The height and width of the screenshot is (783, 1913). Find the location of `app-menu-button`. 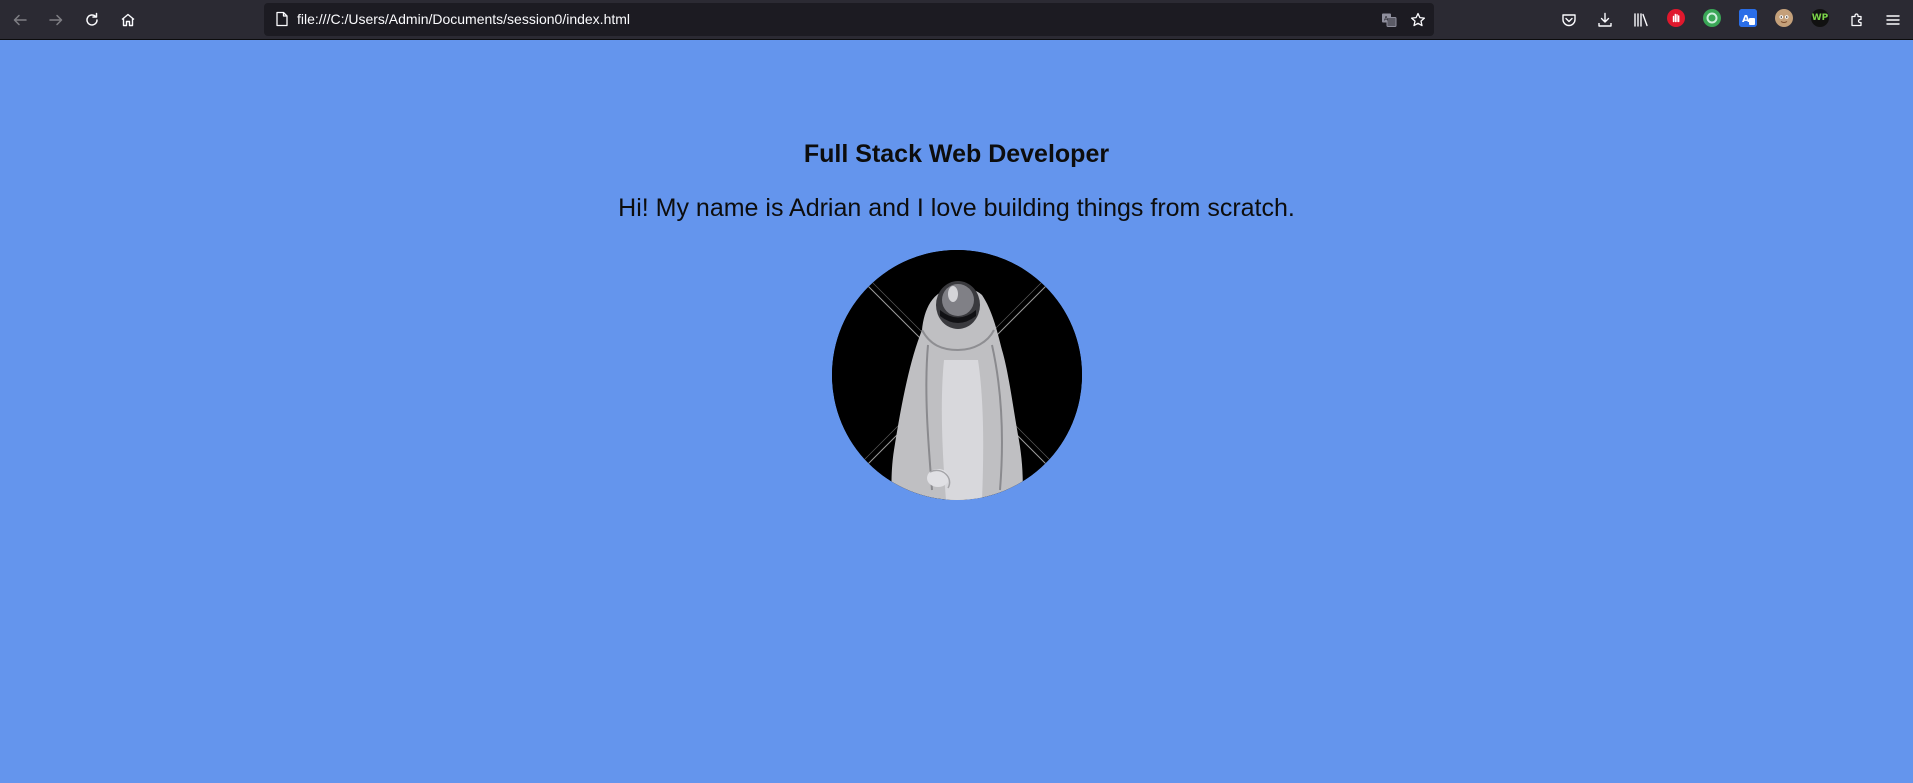

app-menu-button is located at coordinates (1893, 20).